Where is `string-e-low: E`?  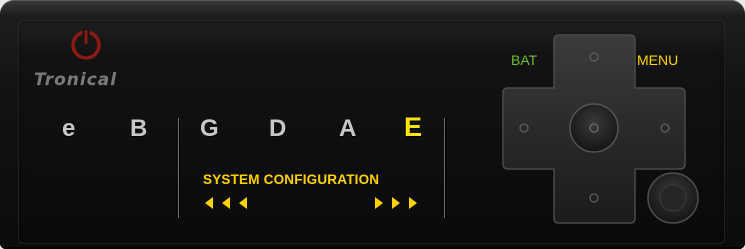 string-e-low: E is located at coordinates (413, 127).